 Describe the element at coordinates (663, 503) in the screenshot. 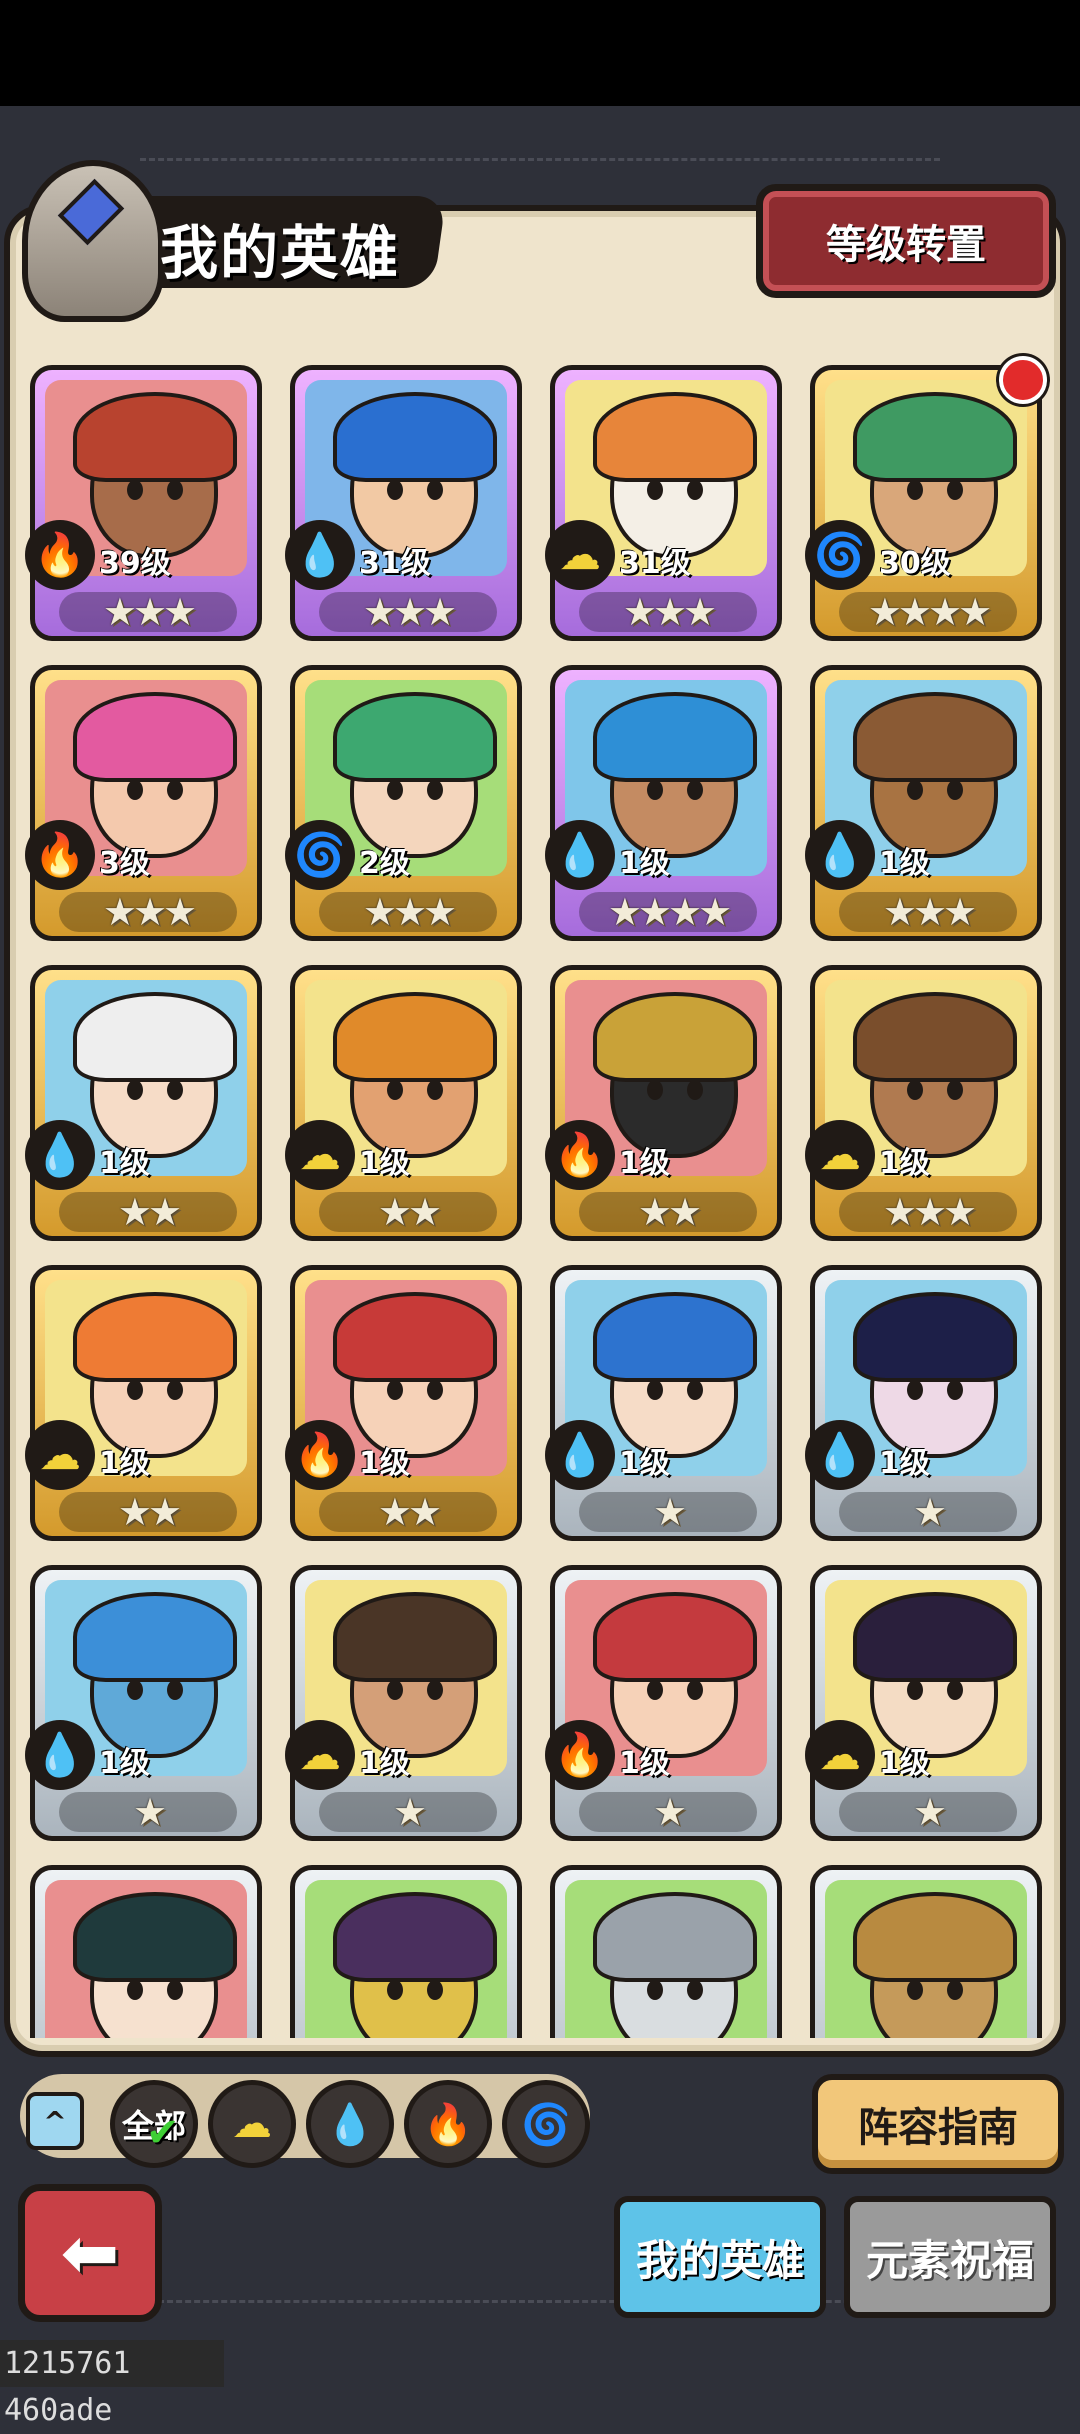

I see `hero-card: ☁ 31级 ★★★` at that location.